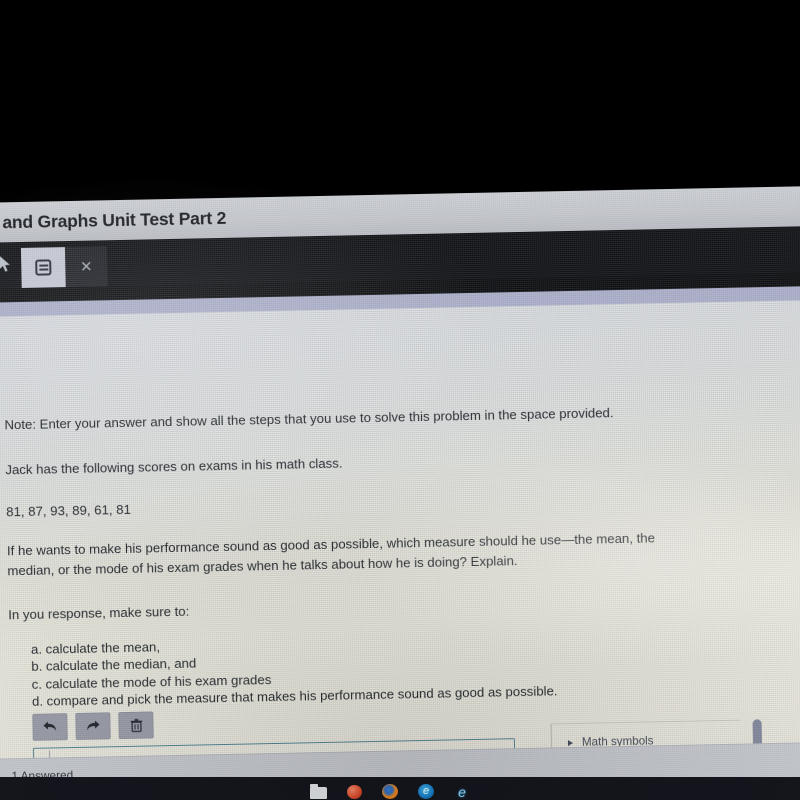 This screenshot has height=800, width=800. Describe the element at coordinates (462, 791) in the screenshot. I see `ie-icon-glyph: e` at that location.